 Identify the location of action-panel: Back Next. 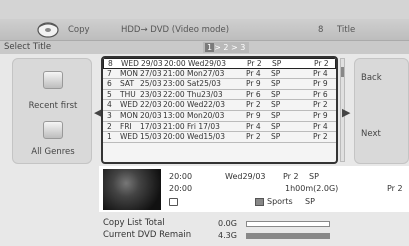
(381, 111).